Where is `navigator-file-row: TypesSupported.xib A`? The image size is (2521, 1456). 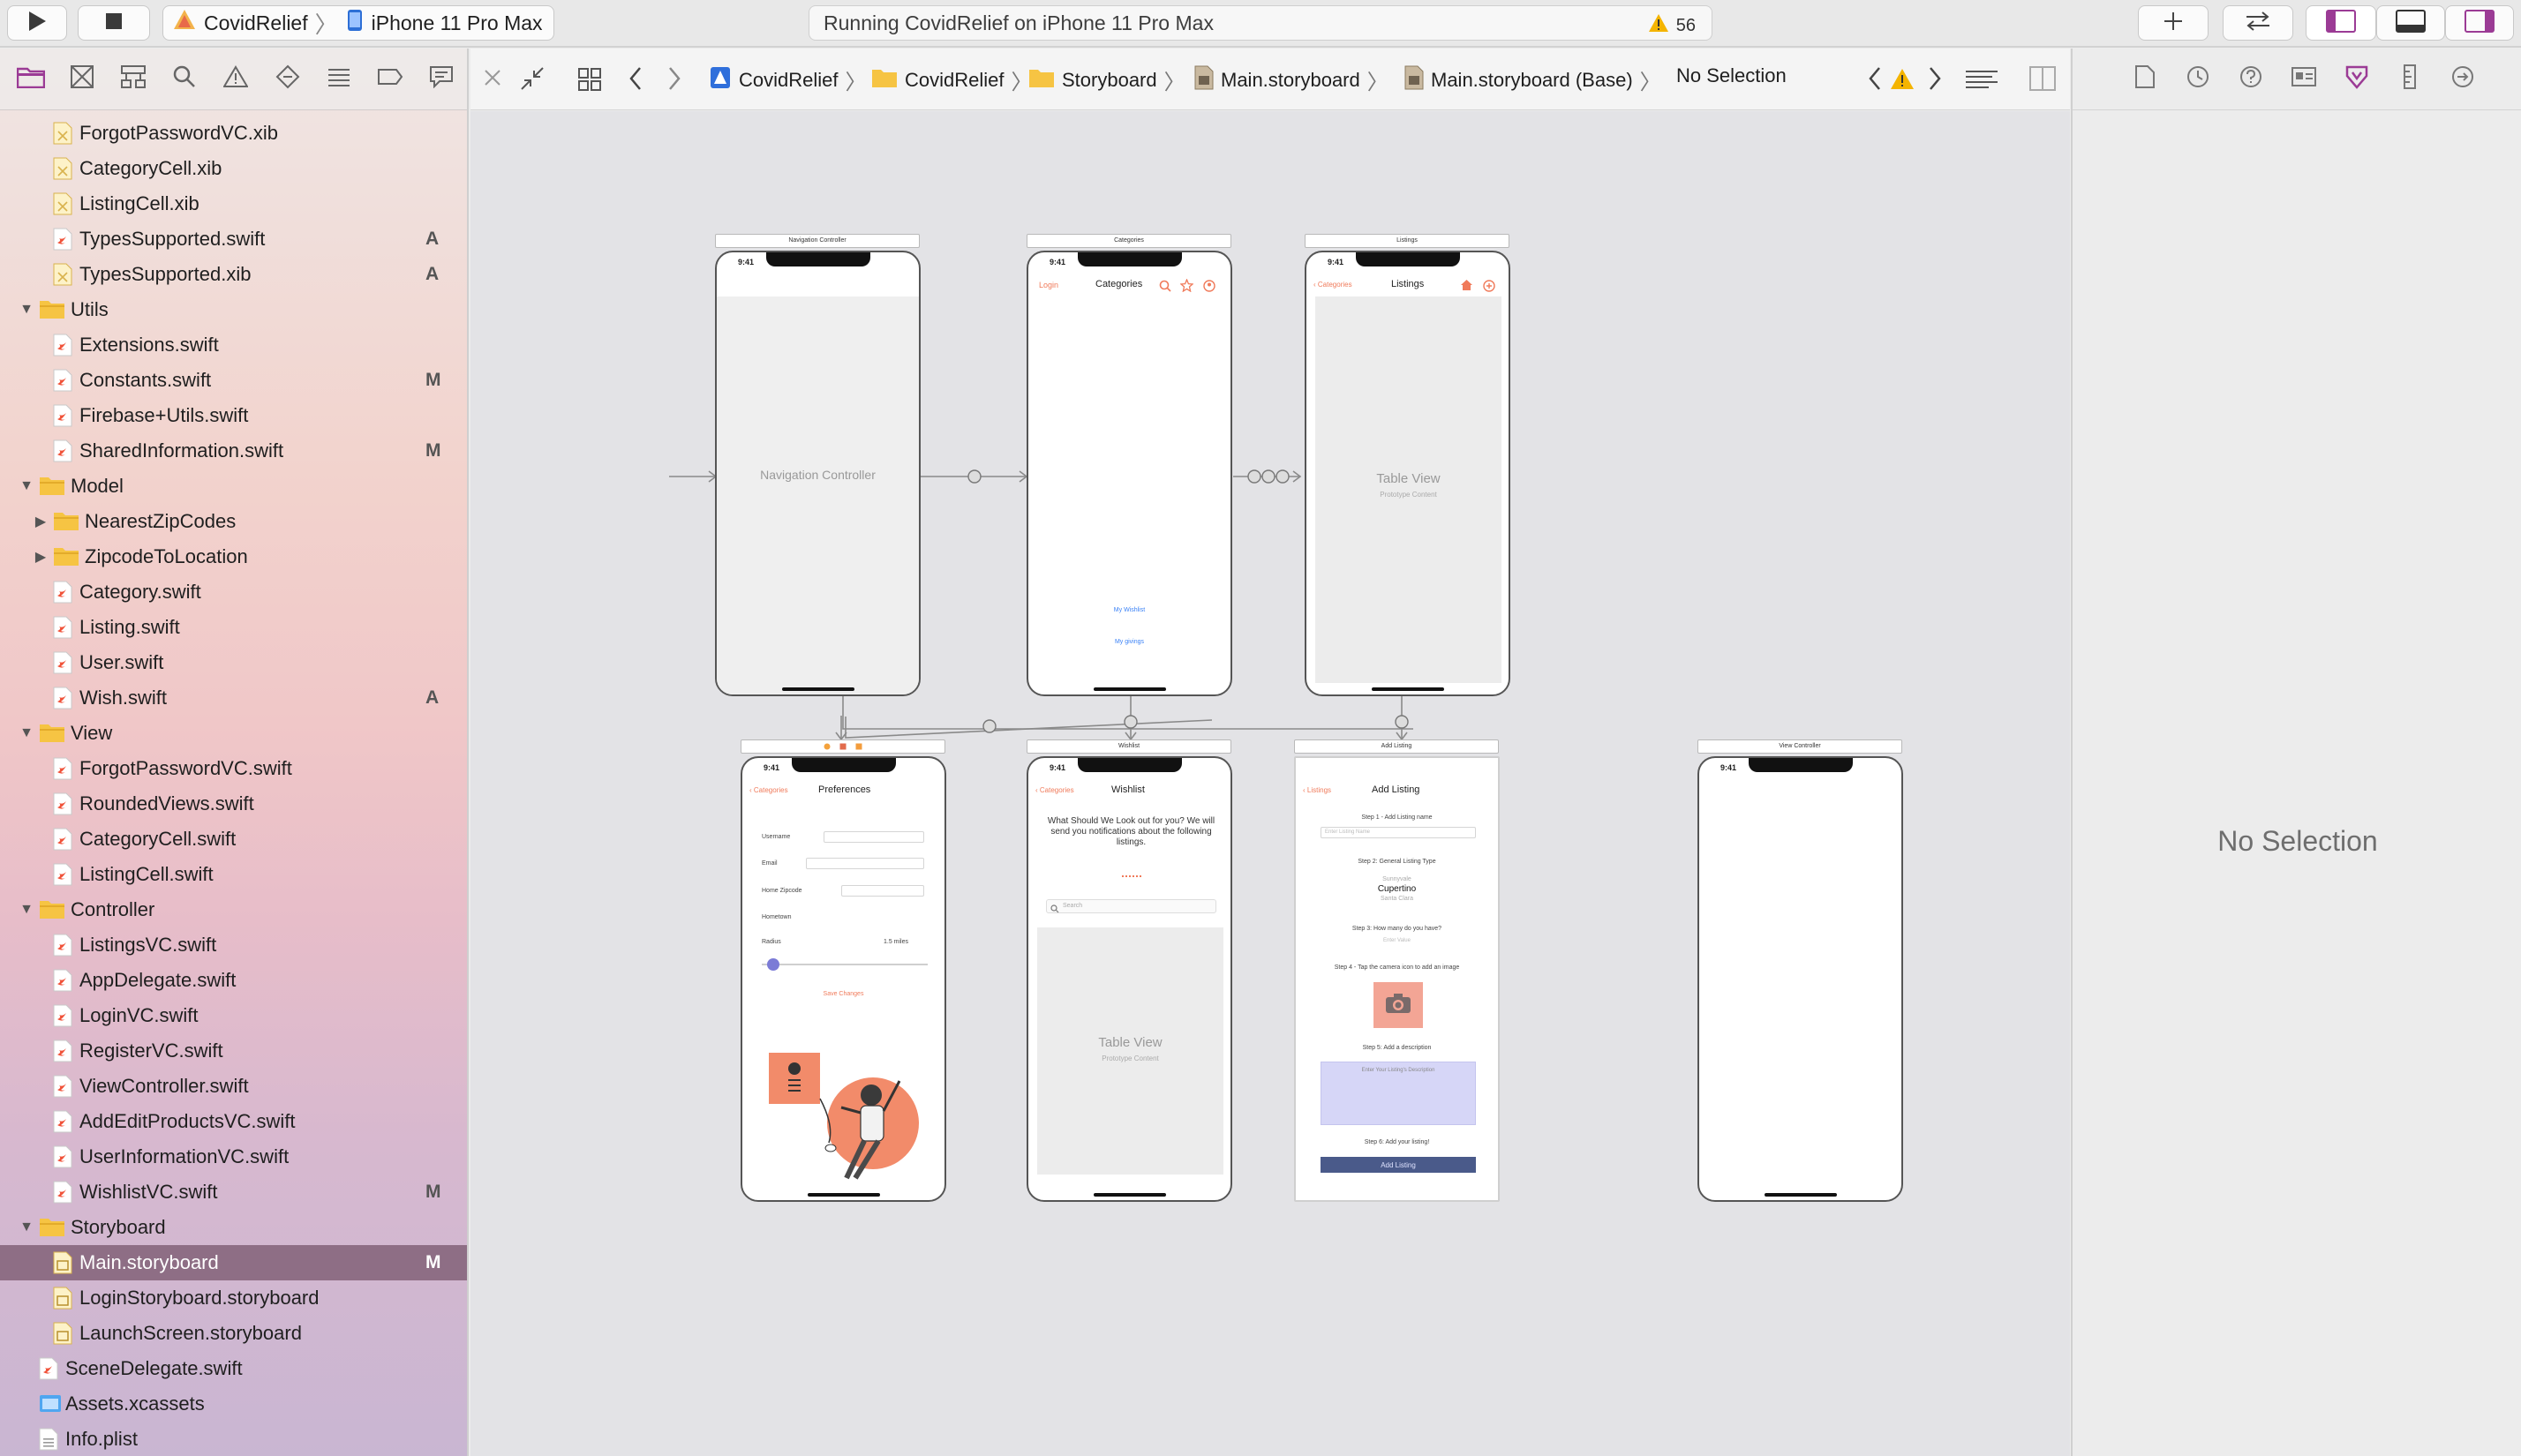
navigator-file-row: TypesSupported.xib A is located at coordinates (233, 274).